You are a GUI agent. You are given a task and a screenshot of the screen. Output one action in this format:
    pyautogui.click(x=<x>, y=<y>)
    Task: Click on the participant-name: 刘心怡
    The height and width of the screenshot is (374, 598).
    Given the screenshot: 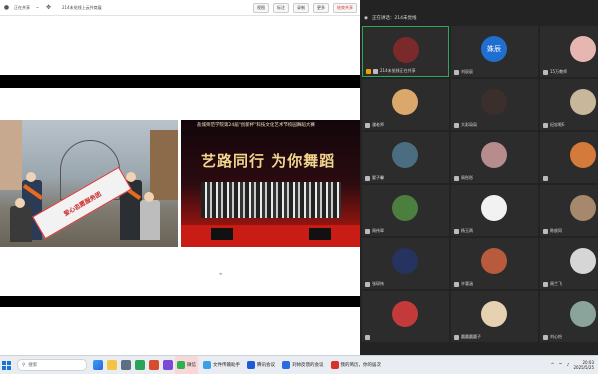 What is the action you would take?
    pyautogui.click(x=556, y=336)
    